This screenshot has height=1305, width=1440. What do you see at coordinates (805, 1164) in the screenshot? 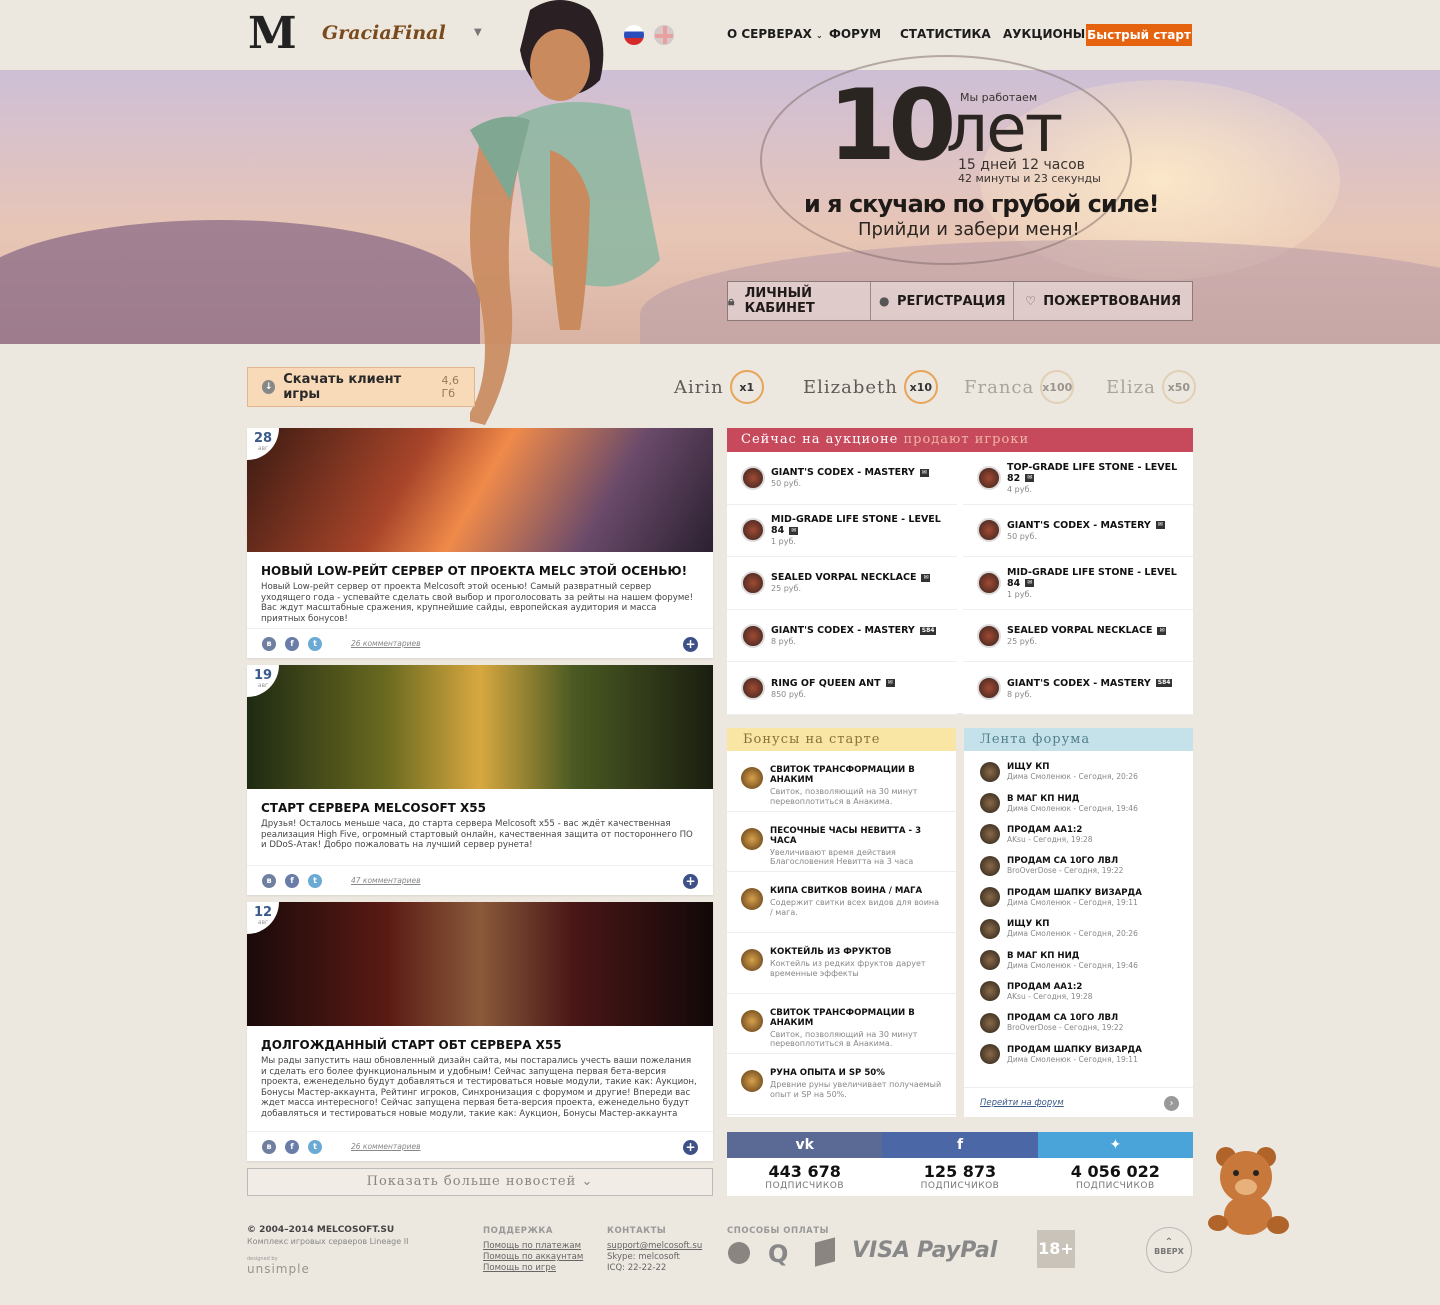
I see `vk-counter: vk 443 678 подписчиков` at bounding box center [805, 1164].